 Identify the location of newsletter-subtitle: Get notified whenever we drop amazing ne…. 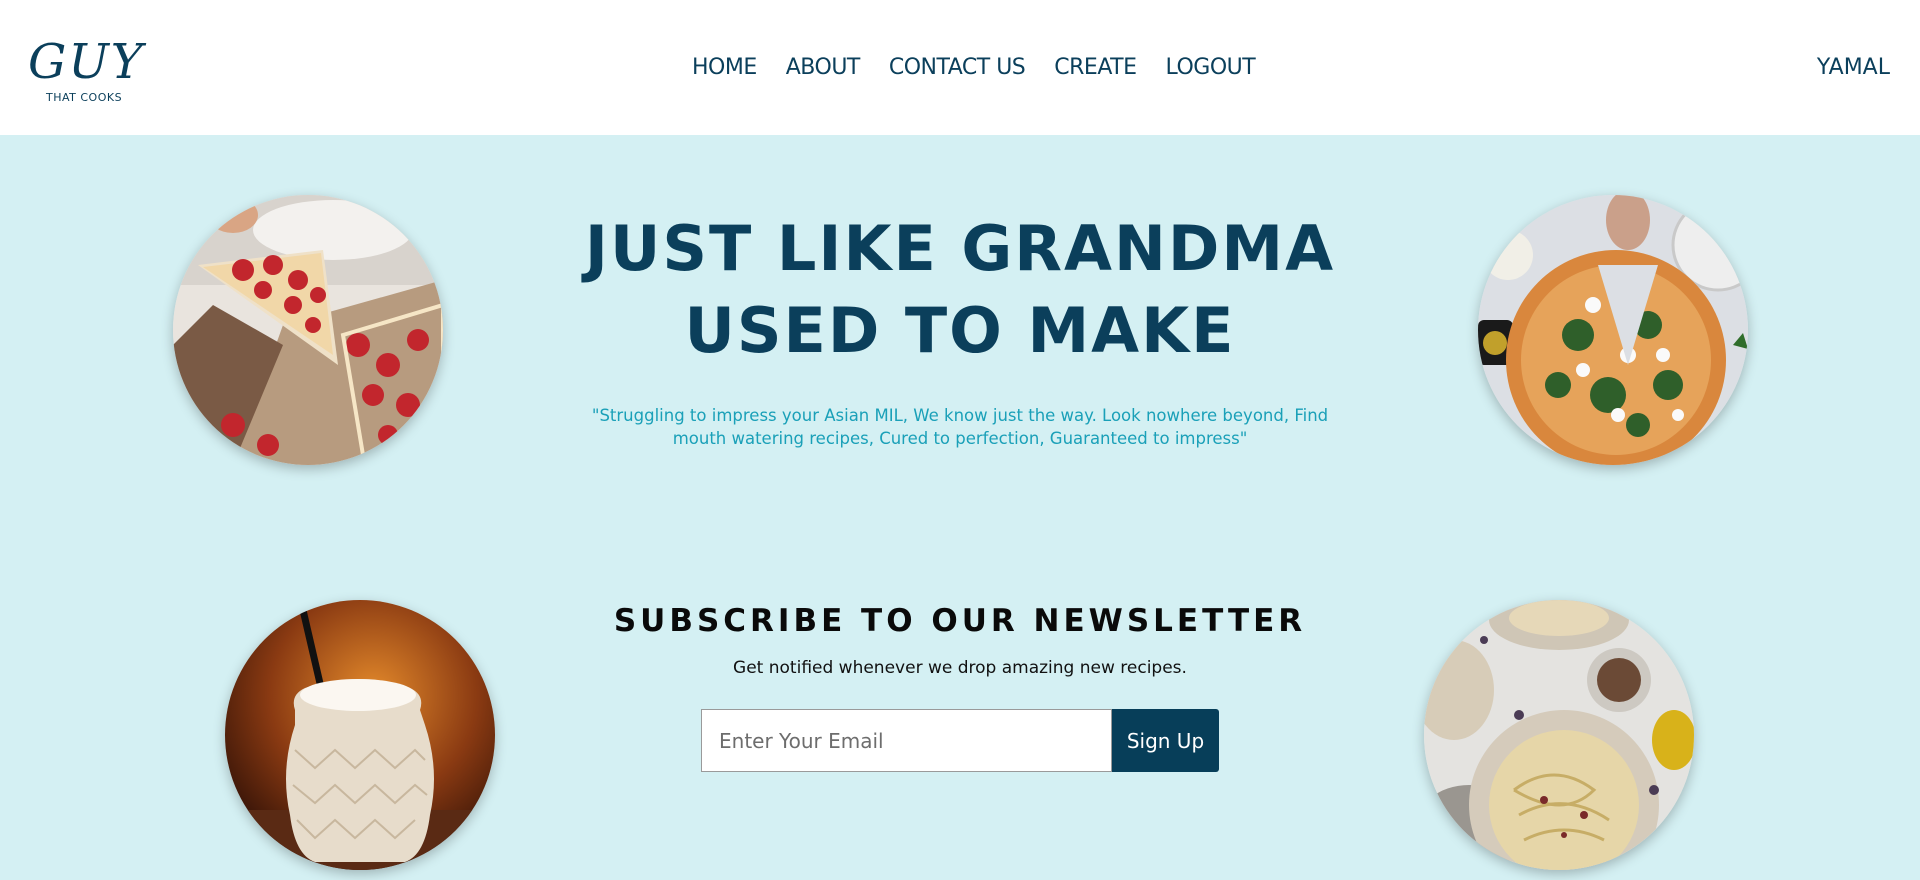
(960, 668).